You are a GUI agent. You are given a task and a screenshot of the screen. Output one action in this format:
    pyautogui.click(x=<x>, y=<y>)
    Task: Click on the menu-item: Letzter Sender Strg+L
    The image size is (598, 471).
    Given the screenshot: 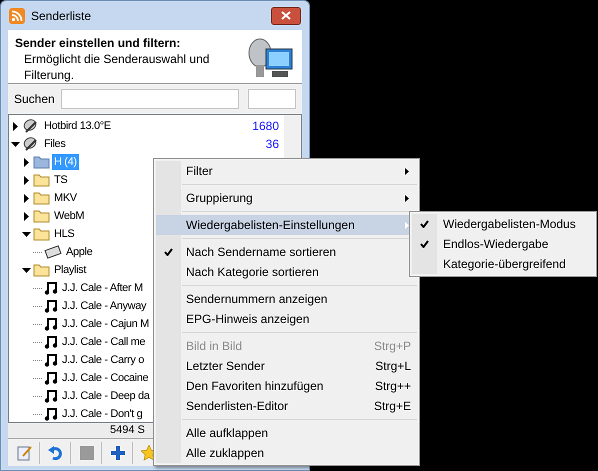 What is the action you would take?
    pyautogui.click(x=286, y=366)
    